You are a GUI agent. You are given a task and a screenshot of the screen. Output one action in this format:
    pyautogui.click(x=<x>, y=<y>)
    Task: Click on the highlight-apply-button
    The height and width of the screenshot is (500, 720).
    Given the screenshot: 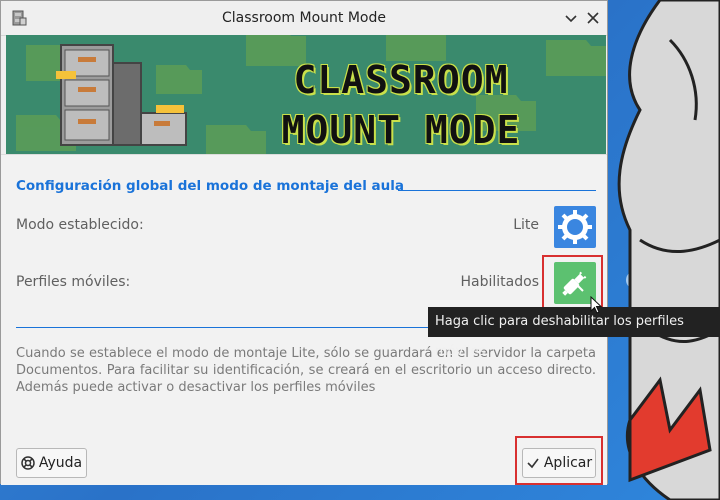 What is the action you would take?
    pyautogui.click(x=559, y=460)
    